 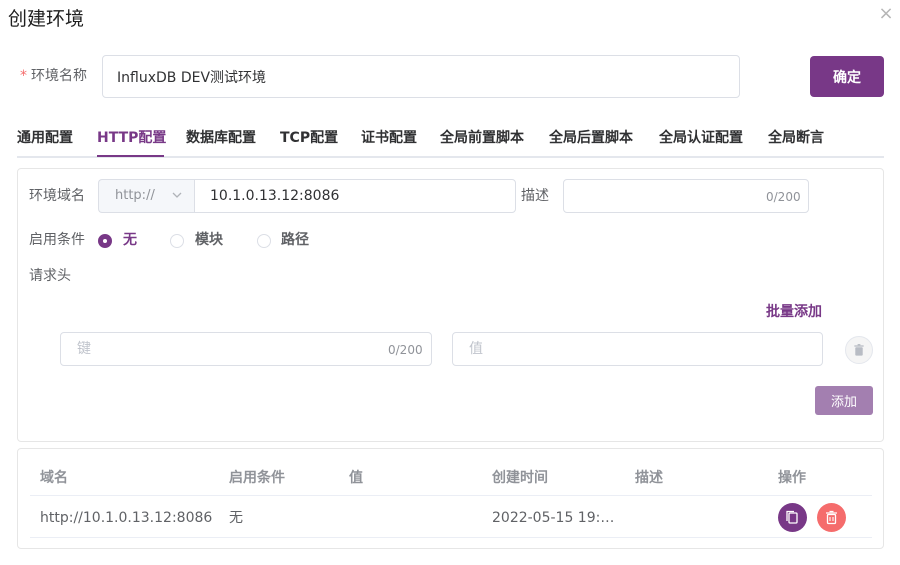 I want to click on cell-condition: 无, so click(x=236, y=518).